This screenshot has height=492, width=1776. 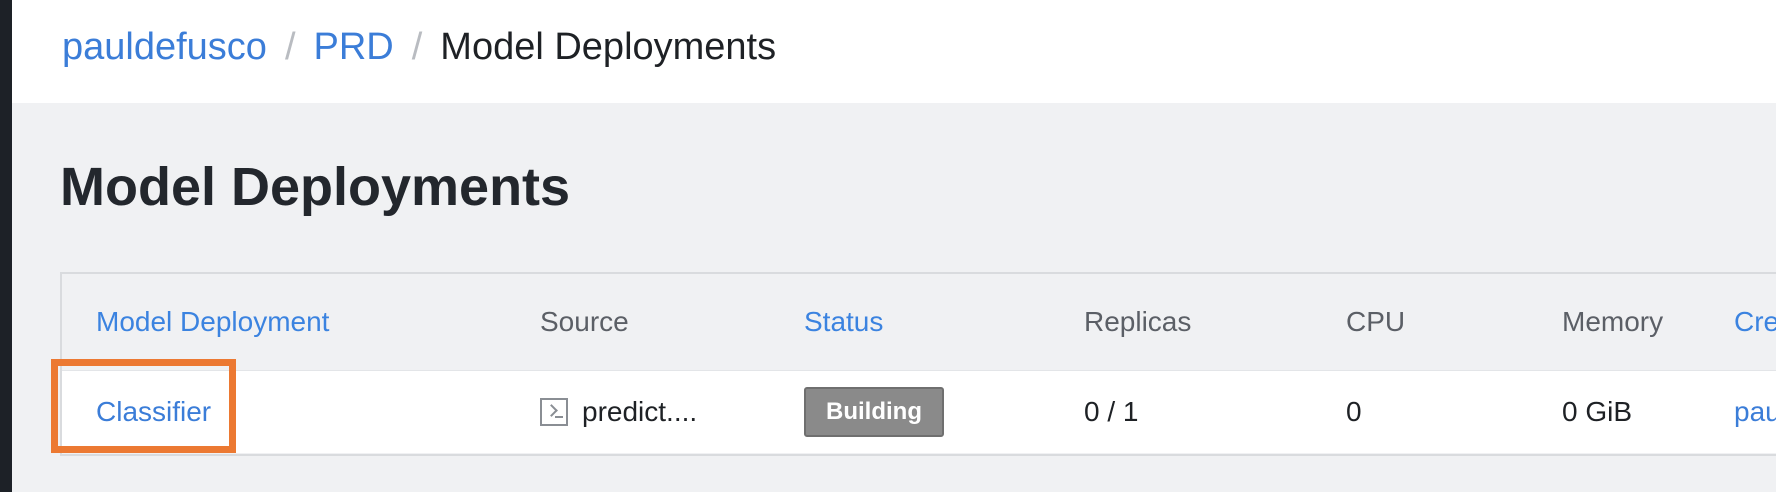 What do you see at coordinates (212, 322) in the screenshot?
I see `column-header-model-deployment: Model Deployment` at bounding box center [212, 322].